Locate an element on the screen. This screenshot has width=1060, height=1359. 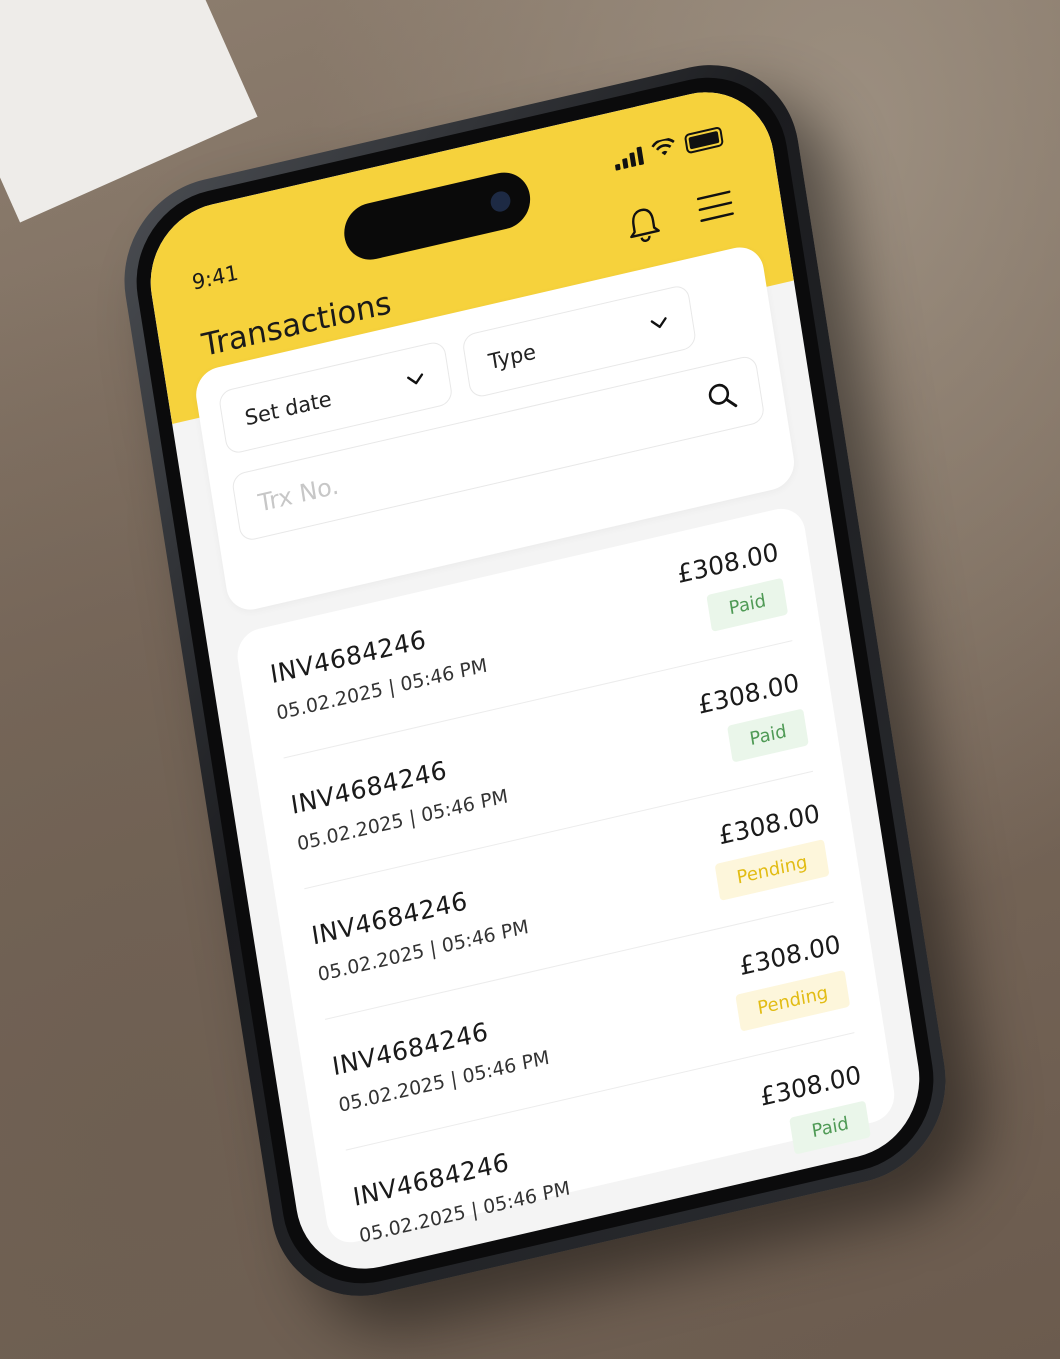
status-time: 9:41 is located at coordinates (215, 277).